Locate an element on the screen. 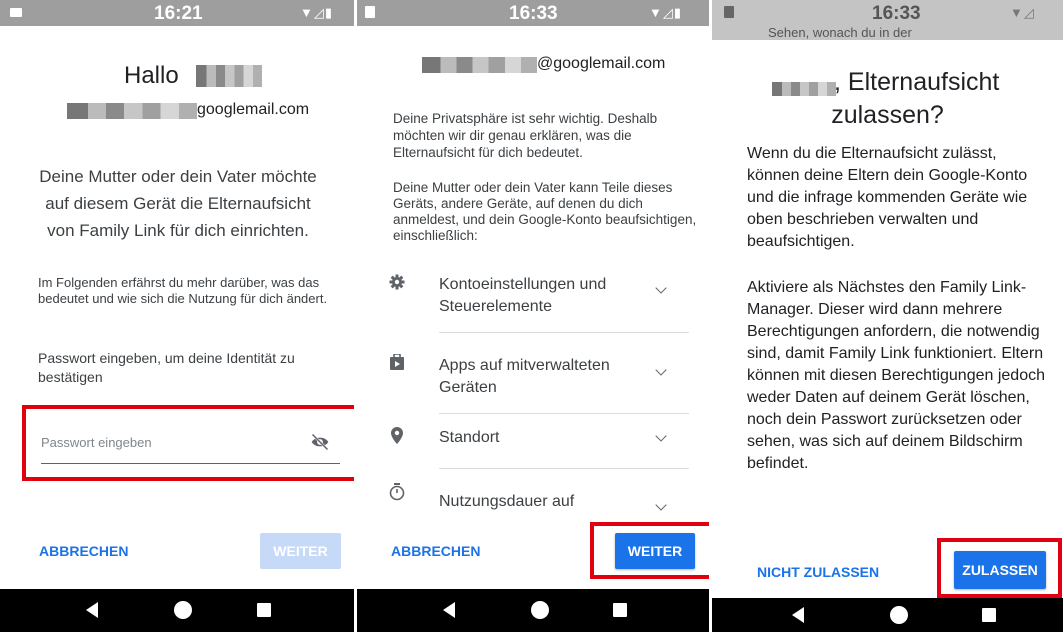  status-time: 16:21 is located at coordinates (178, 13).